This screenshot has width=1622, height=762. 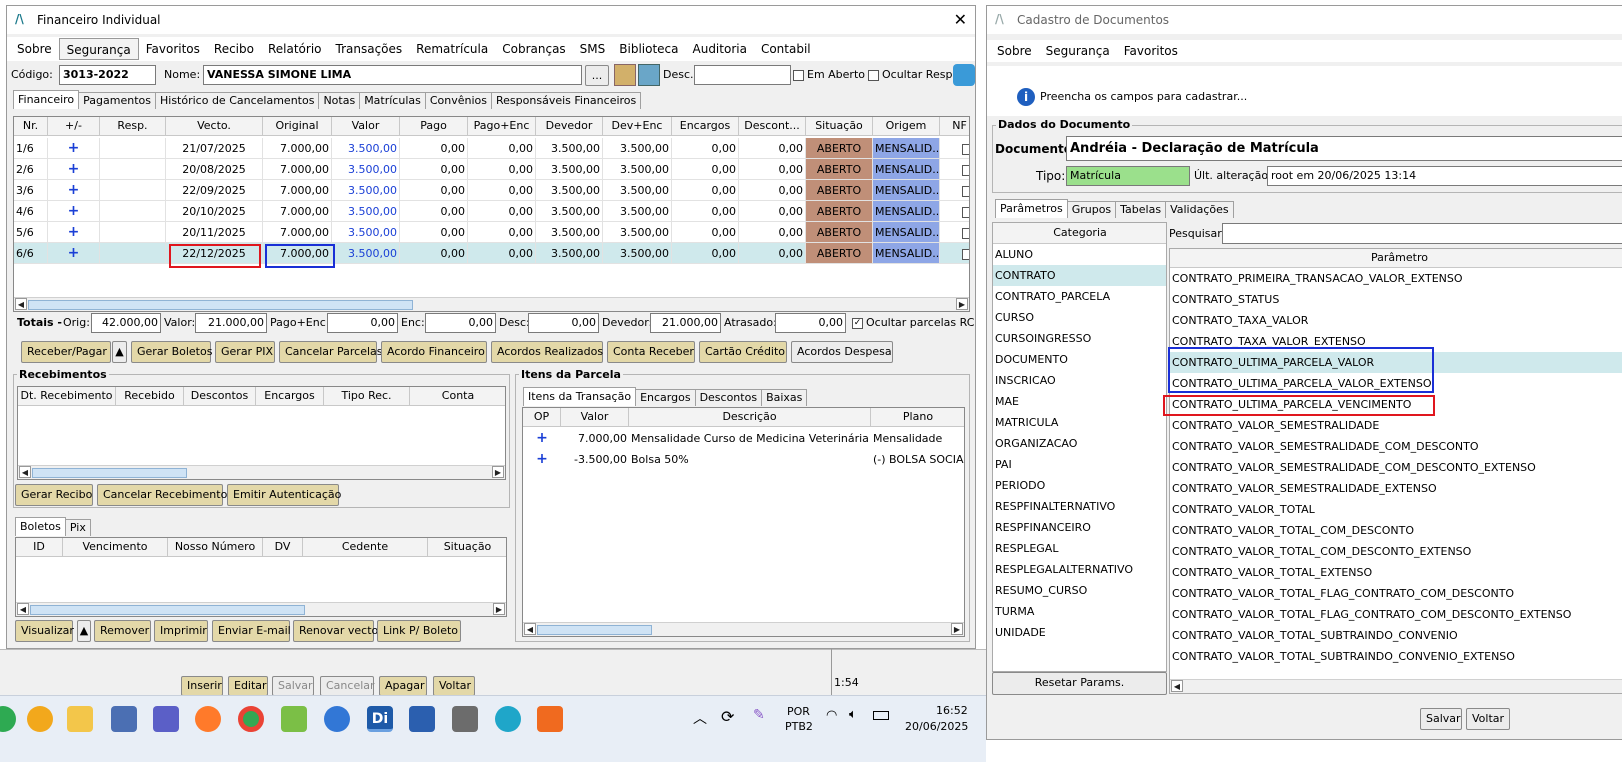 I want to click on tab-ltabs-0: Financeiro, so click(x=46, y=99).